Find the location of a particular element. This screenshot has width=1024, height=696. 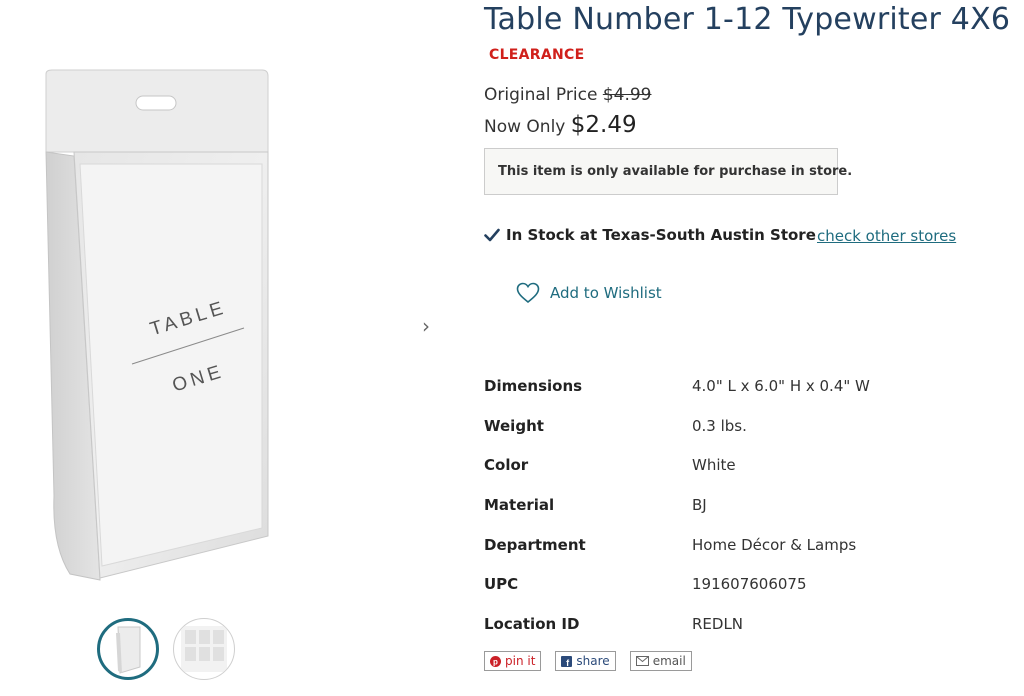

spec-label: Material is located at coordinates (519, 504).